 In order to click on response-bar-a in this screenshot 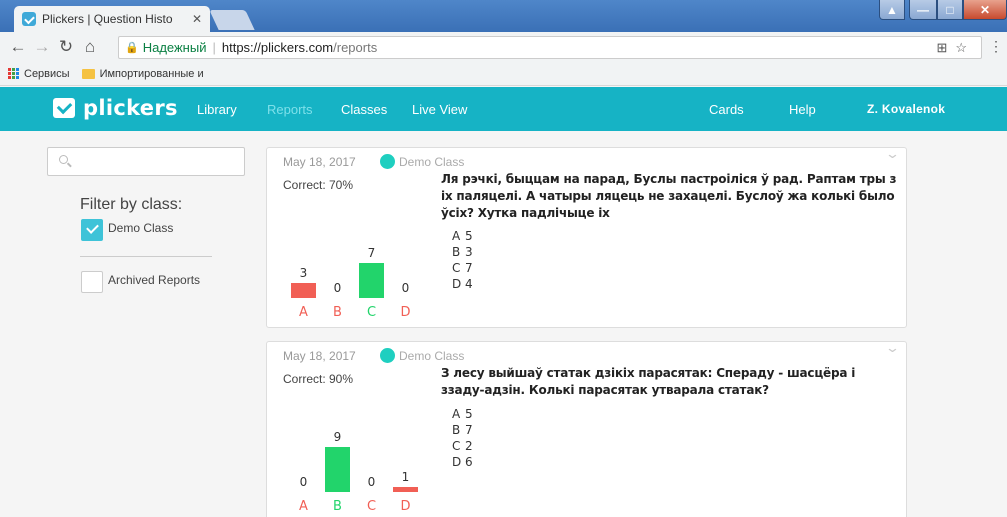, I will do `click(303, 290)`.